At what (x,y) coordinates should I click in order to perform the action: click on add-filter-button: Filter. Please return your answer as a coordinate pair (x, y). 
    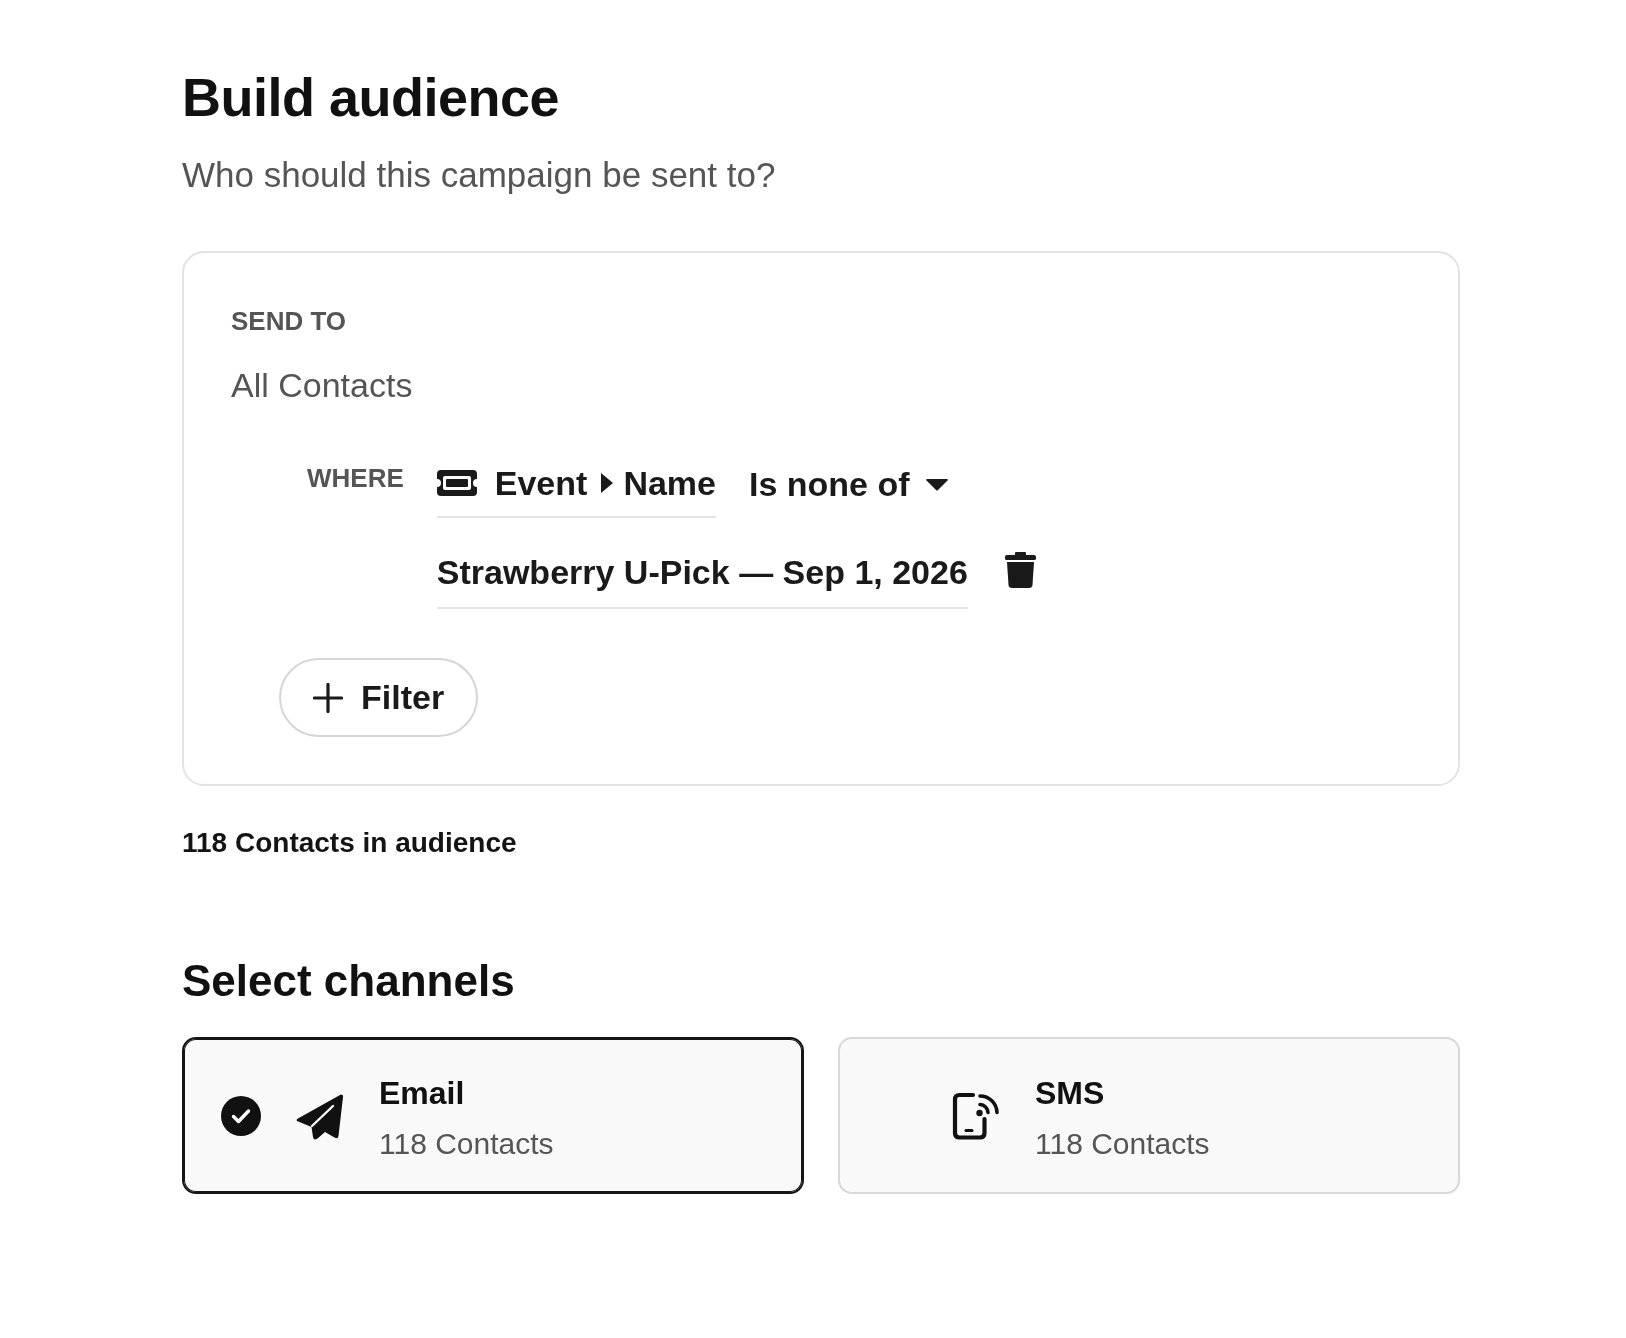
    Looking at the image, I should click on (379, 697).